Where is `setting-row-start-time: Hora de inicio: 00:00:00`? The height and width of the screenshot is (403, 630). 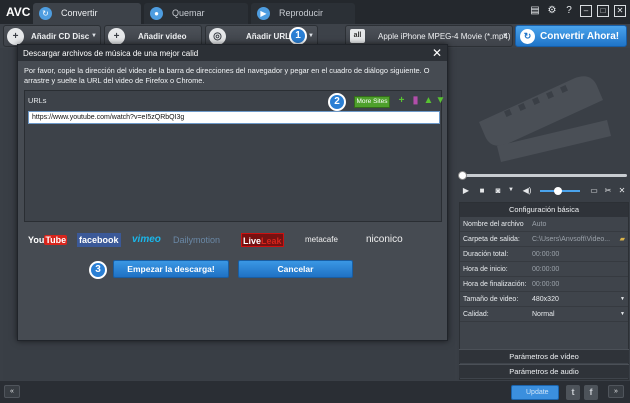
setting-row-start-time: Hora de inicio: 00:00:00 is located at coordinates (544, 269).